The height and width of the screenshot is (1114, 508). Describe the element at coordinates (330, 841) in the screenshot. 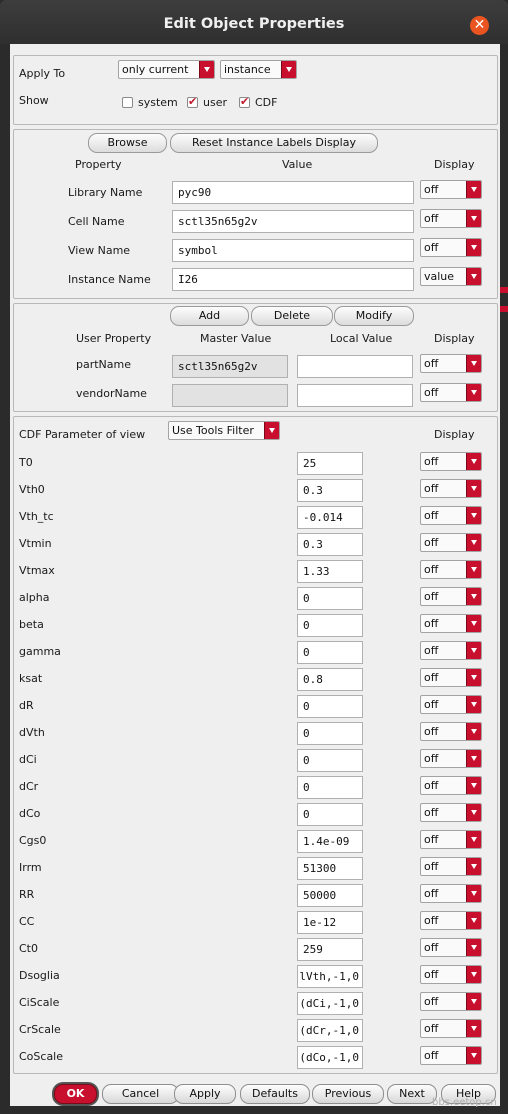

I see `cdf-param-value-field: 1.4e-09` at that location.